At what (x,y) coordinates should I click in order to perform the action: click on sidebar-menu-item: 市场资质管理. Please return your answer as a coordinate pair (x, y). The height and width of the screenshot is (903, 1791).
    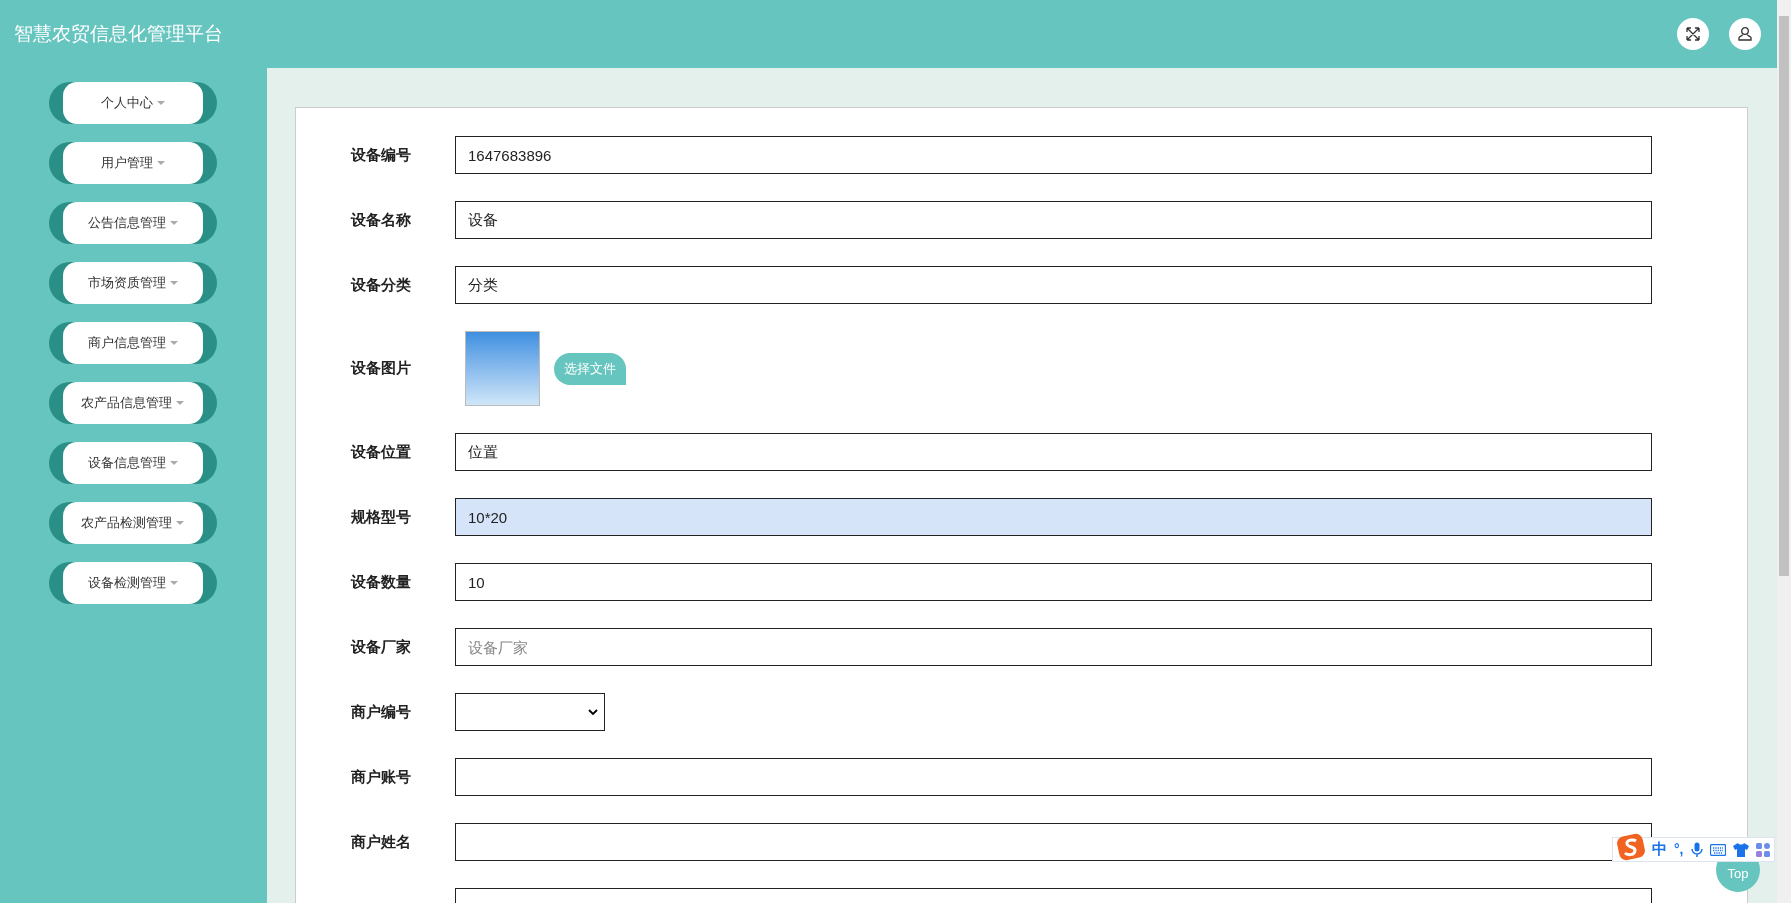
    Looking at the image, I should click on (132, 283).